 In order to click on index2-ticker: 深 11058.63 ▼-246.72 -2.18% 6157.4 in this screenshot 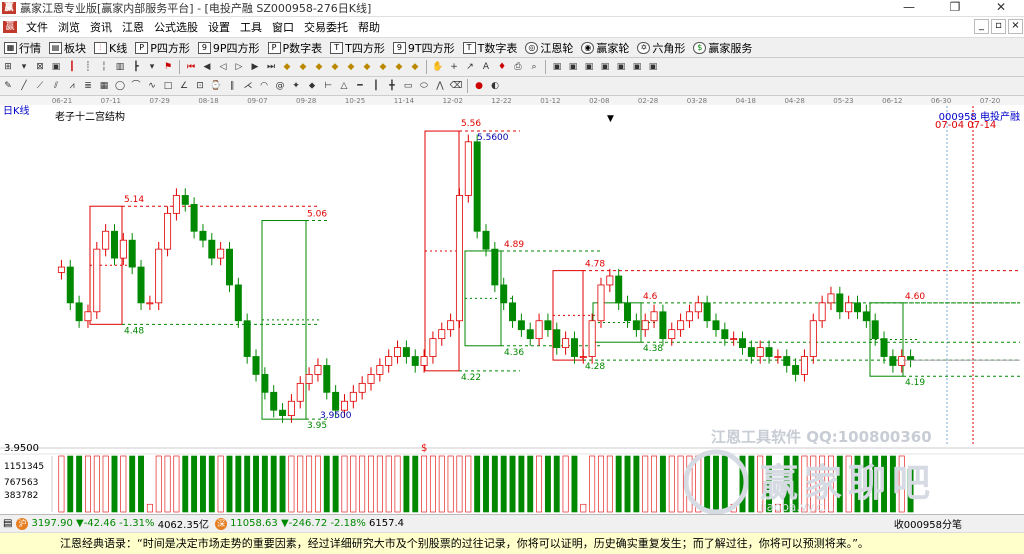, I will do `click(309, 523)`.